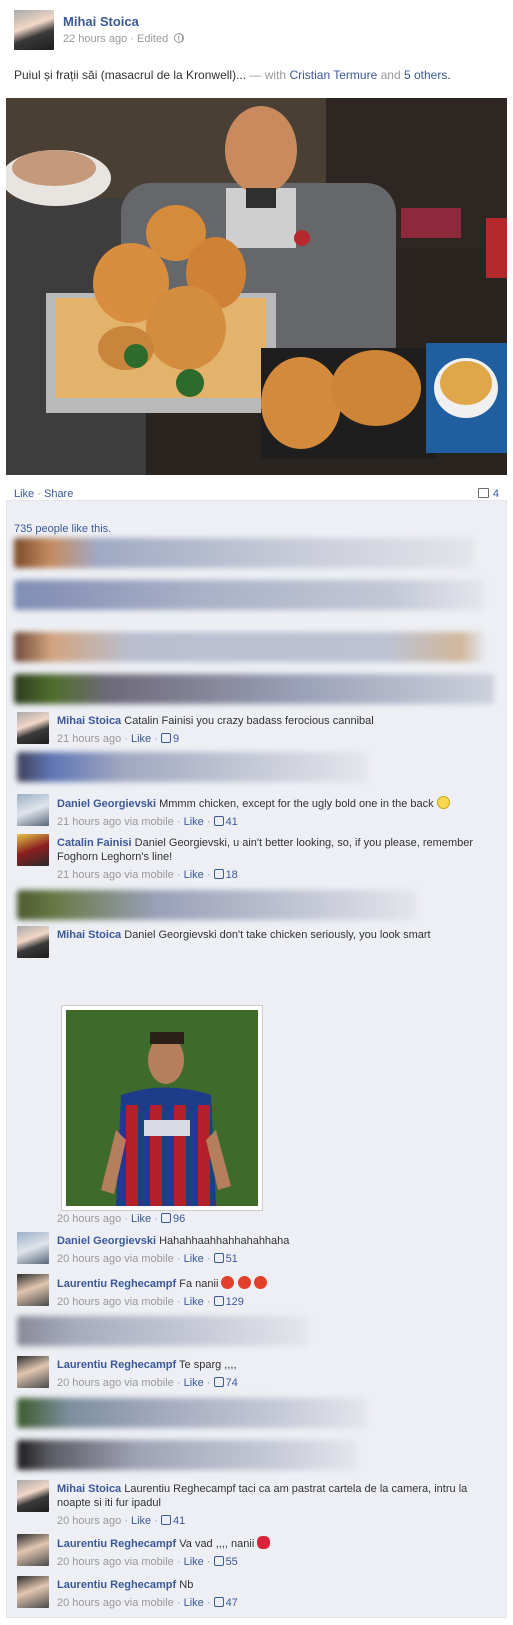 The image size is (513, 1625). I want to click on post-meta: 22 hours ago · Edited, so click(124, 39).